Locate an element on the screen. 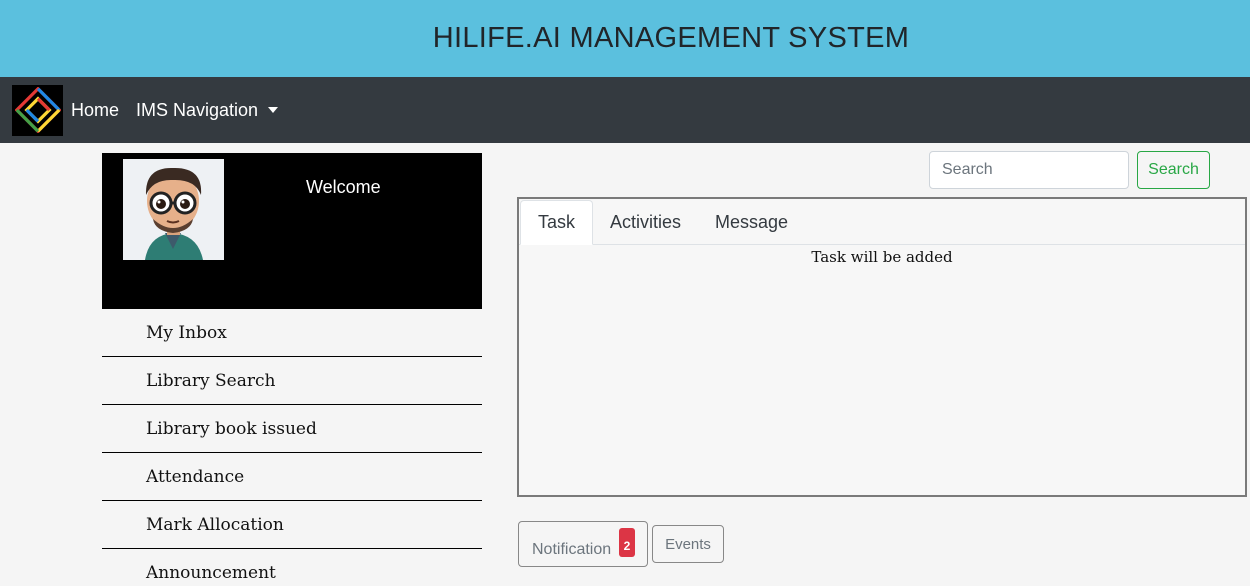 The image size is (1250, 586). notification-count-badge: 2 is located at coordinates (627, 542).